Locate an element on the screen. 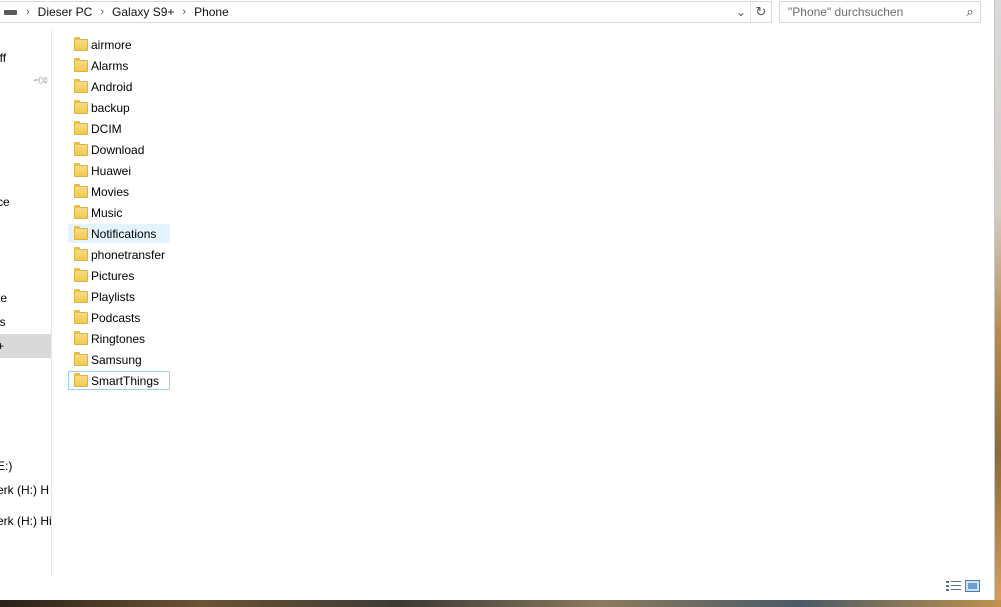 This screenshot has height=607, width=1001. search-icon: ⌕ is located at coordinates (970, 12).